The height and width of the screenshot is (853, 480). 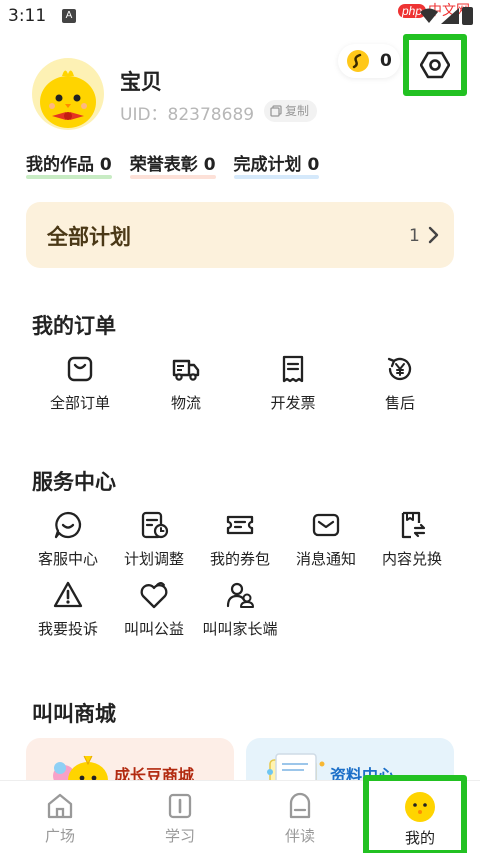 What do you see at coordinates (74, 482) in the screenshot?
I see `services-section-title: 服务中心` at bounding box center [74, 482].